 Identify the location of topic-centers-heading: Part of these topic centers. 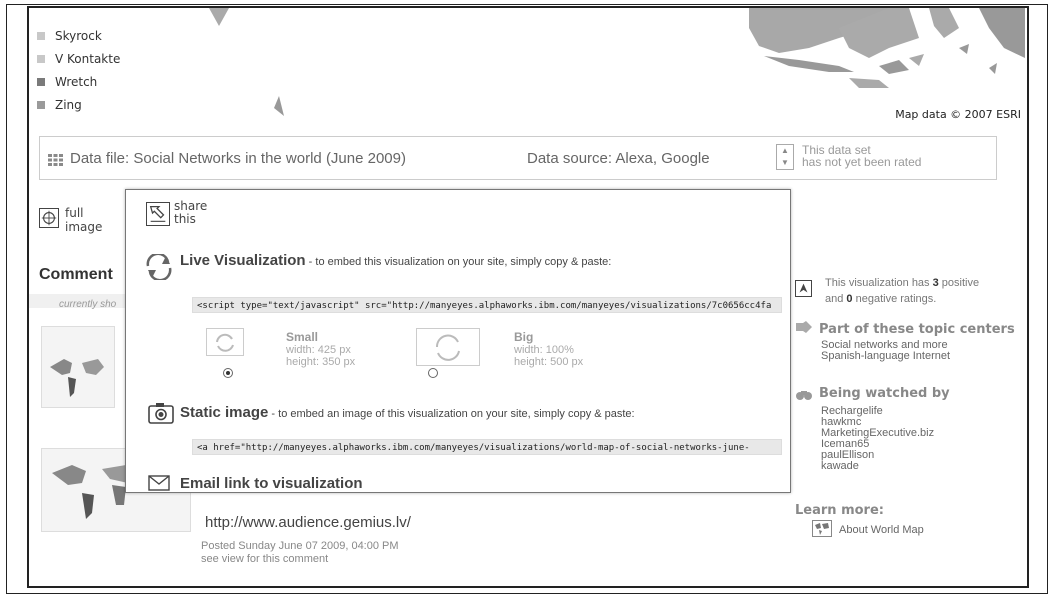
(917, 329).